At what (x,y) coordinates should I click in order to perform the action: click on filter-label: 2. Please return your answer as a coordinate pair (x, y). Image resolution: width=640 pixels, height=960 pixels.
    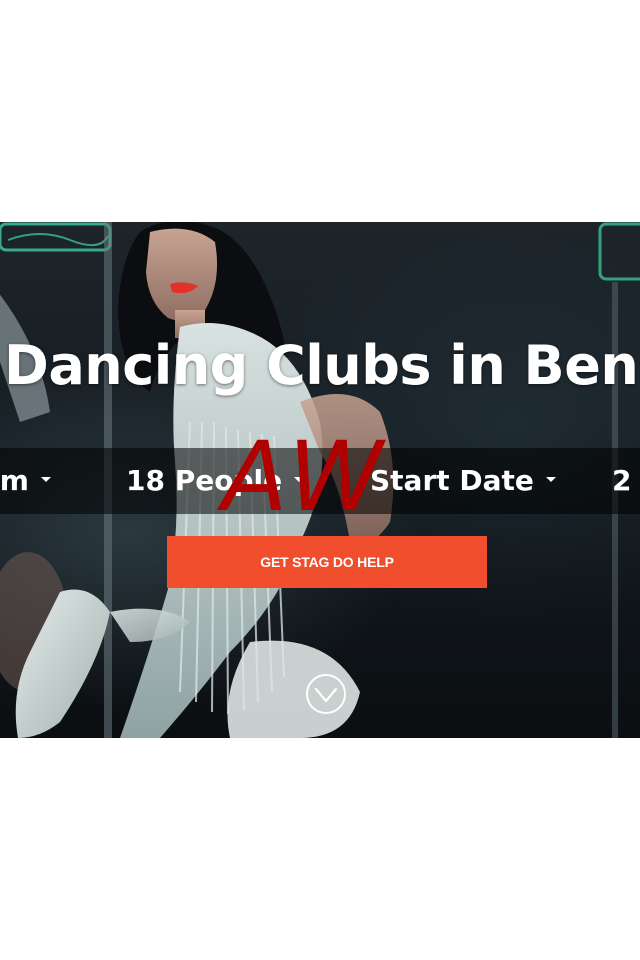
    Looking at the image, I should click on (622, 480).